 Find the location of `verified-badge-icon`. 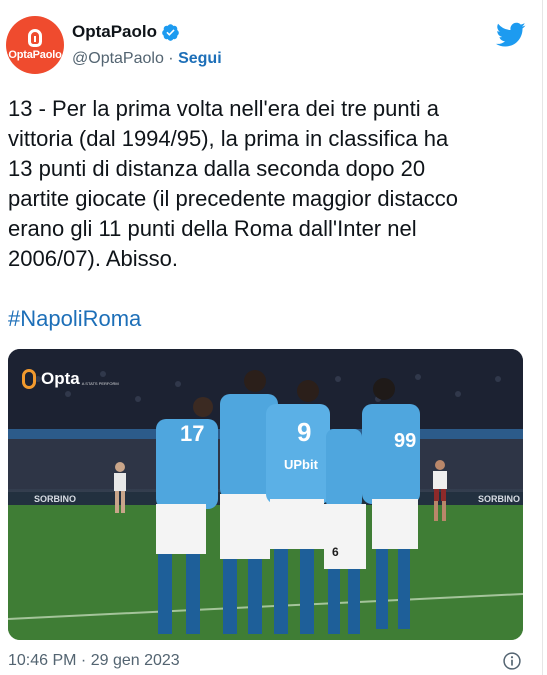

verified-badge-icon is located at coordinates (170, 32).